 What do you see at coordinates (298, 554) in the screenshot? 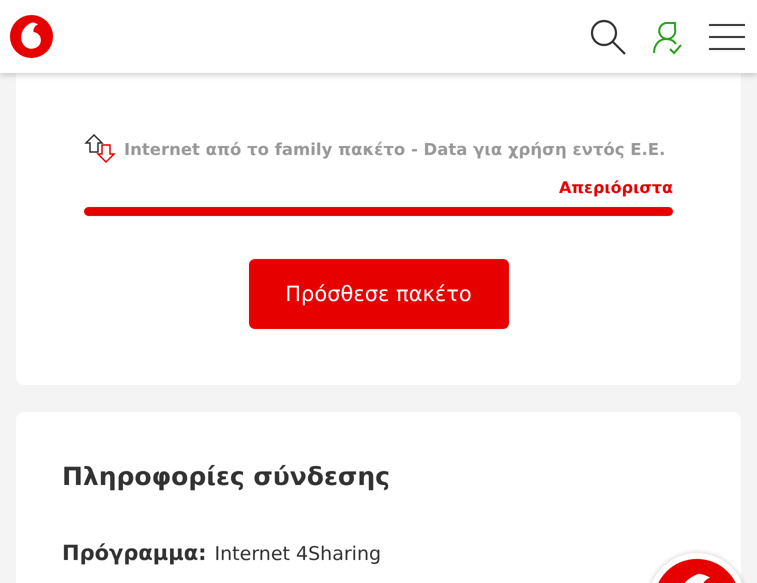
I see `field-value: Internet 4Sharing` at bounding box center [298, 554].